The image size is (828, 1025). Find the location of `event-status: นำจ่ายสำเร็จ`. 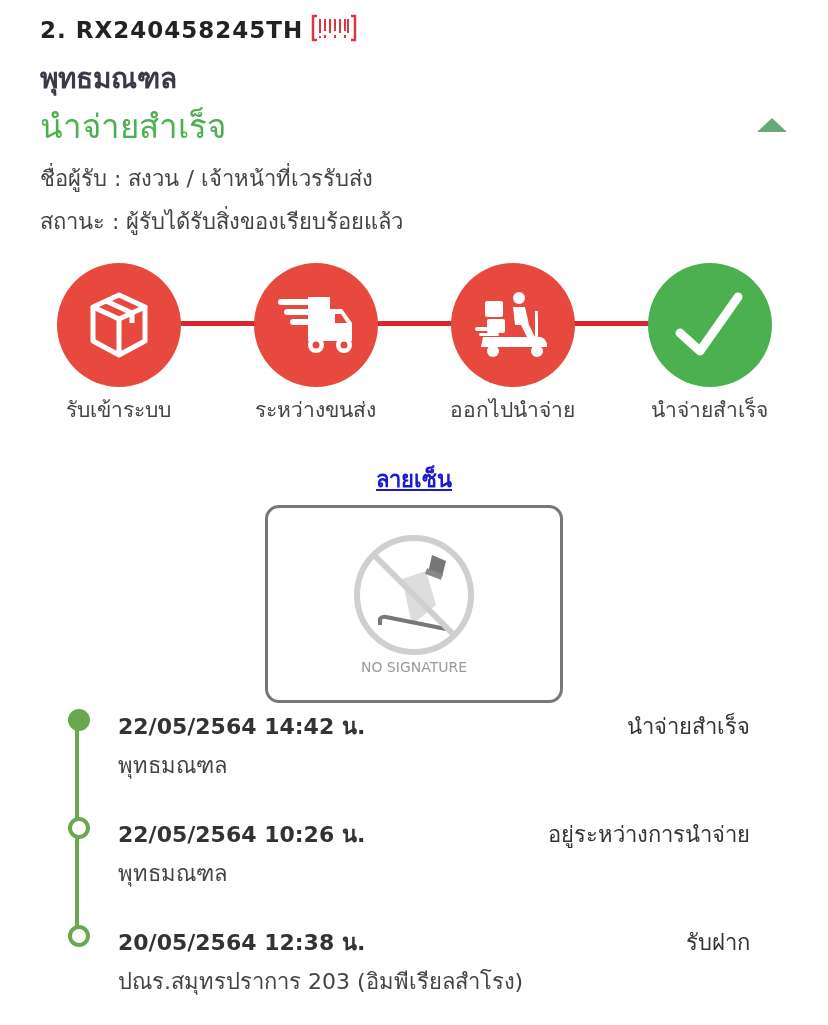

event-status: นำจ่ายสำเร็จ is located at coordinates (688, 726).